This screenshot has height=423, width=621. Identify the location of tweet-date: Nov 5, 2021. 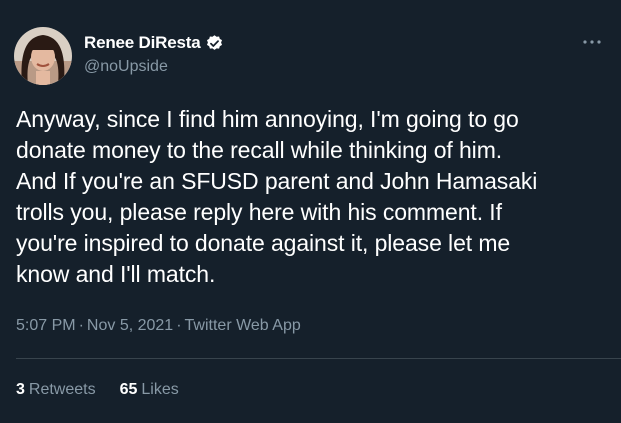
(130, 325).